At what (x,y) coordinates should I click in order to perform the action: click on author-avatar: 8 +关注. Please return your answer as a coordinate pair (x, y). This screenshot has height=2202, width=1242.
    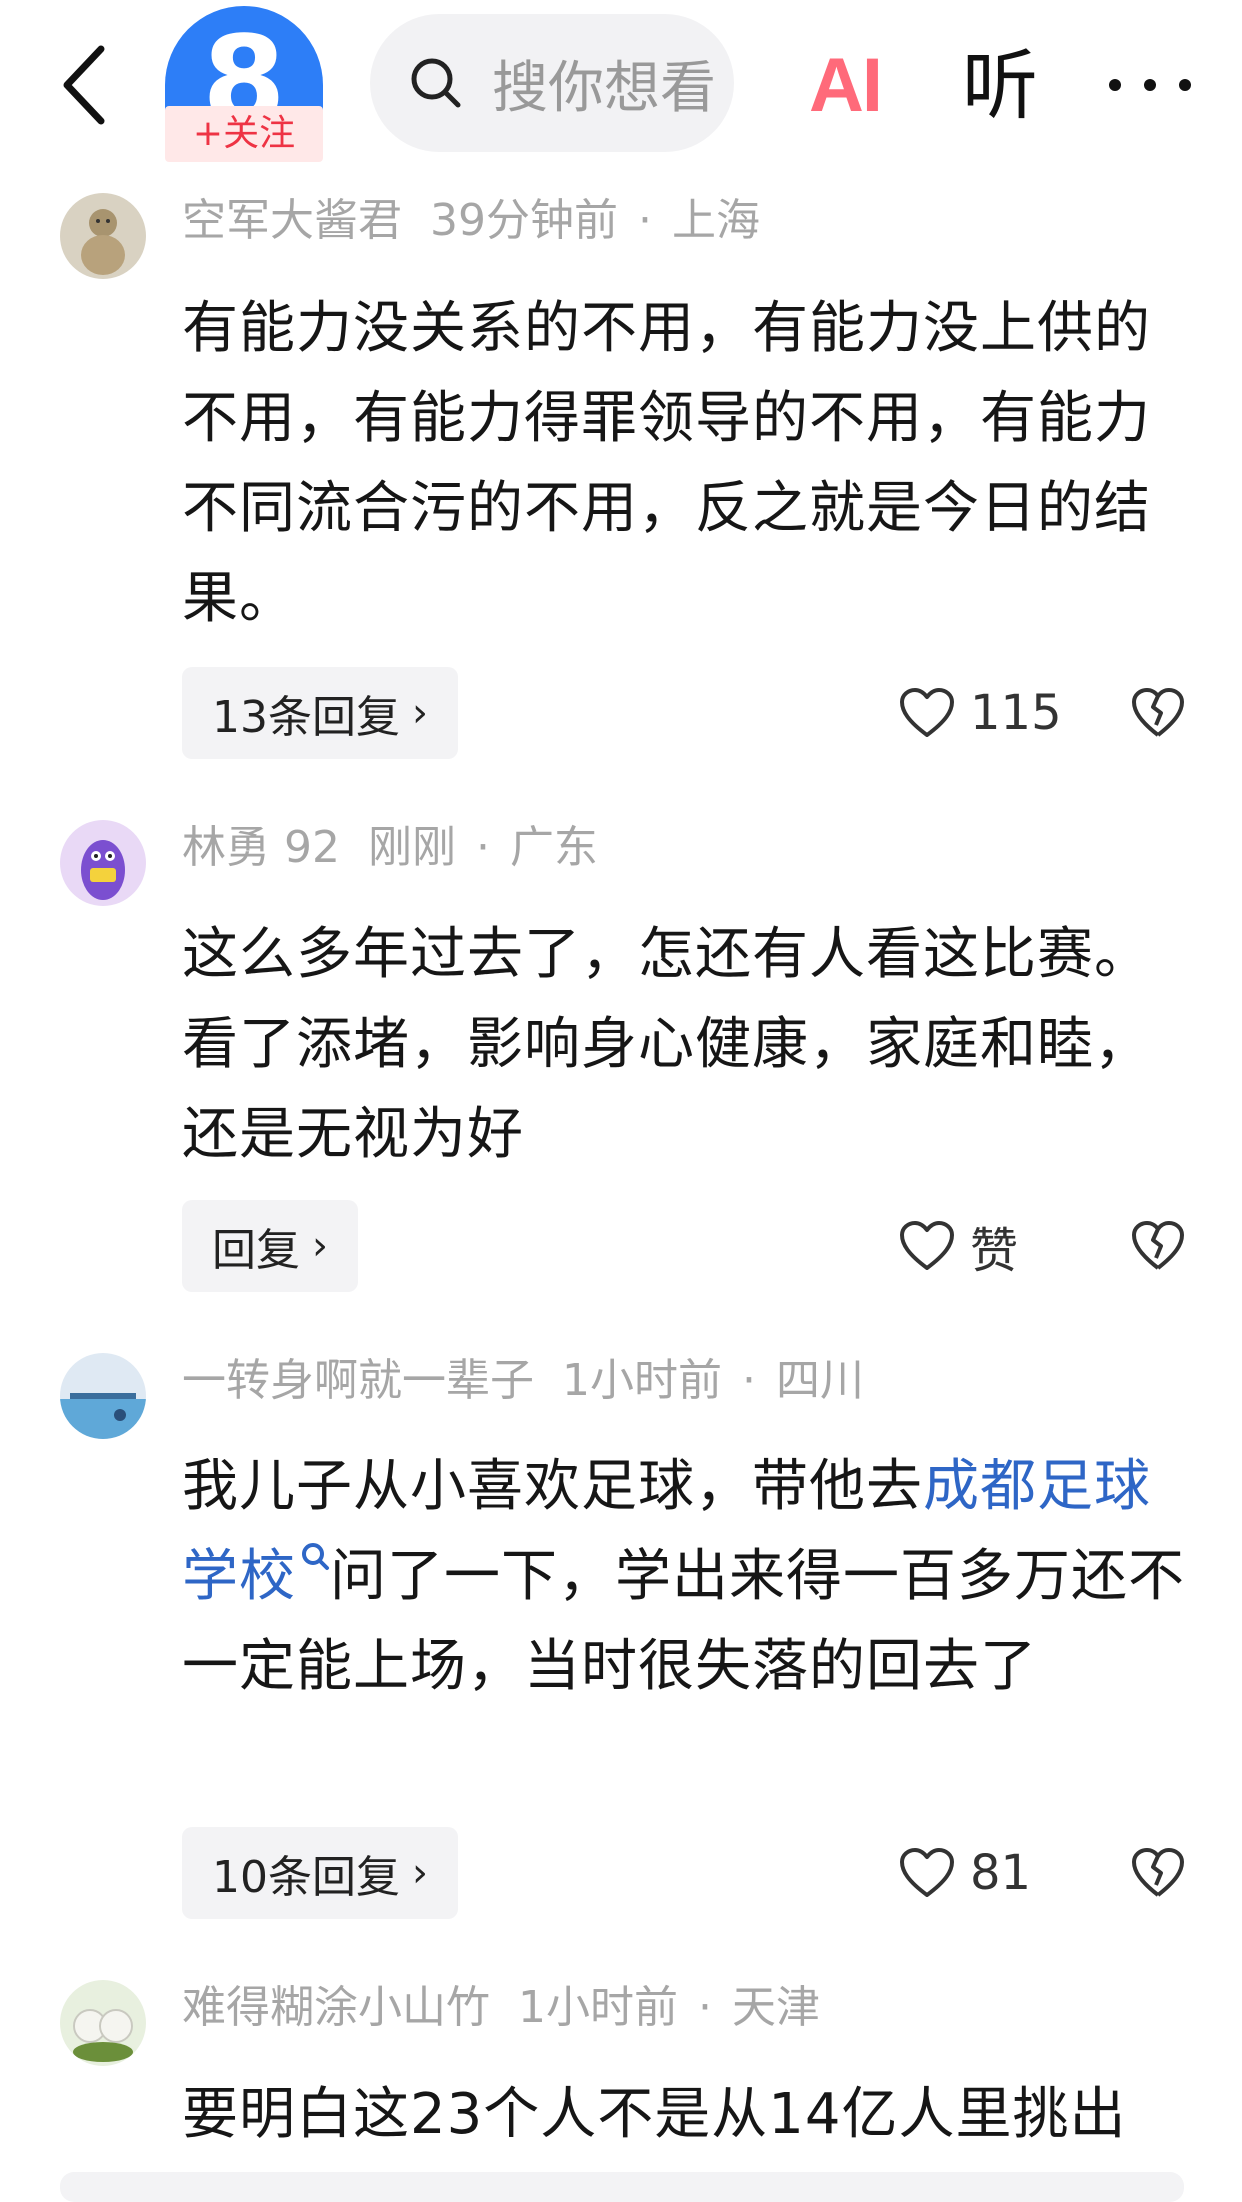
    Looking at the image, I should click on (244, 84).